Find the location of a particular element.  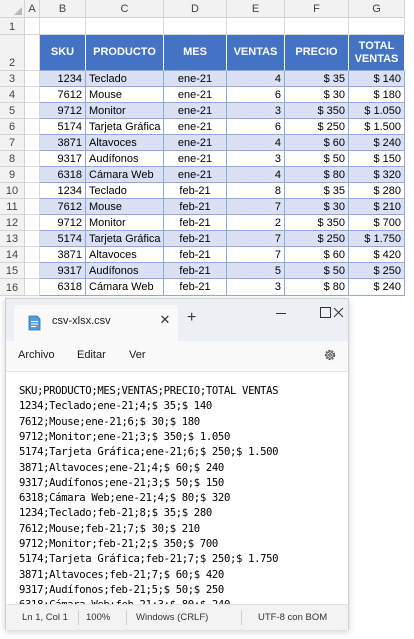

row-header: 3 is located at coordinates (12, 79).